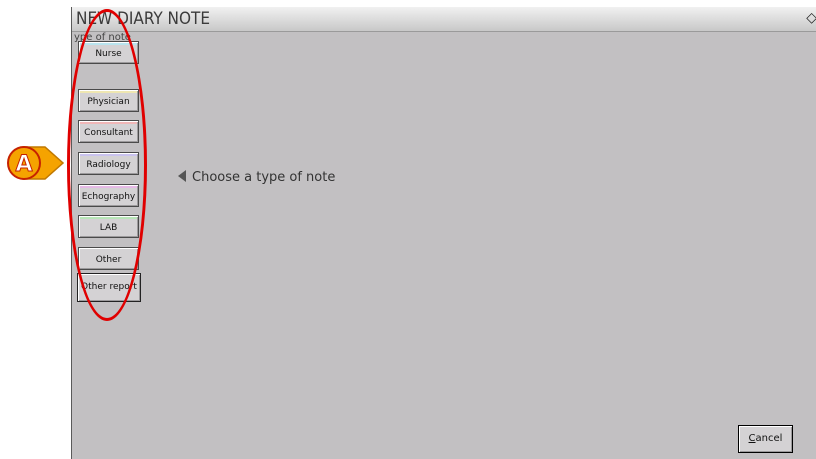  Describe the element at coordinates (264, 177) in the screenshot. I see `hint-text: Choose a type of note` at that location.